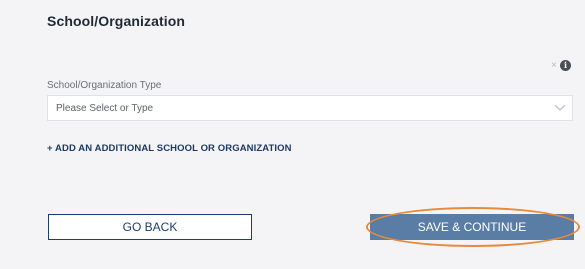 This screenshot has height=269, width=585. Describe the element at coordinates (565, 65) in the screenshot. I see `info-icon: i` at that location.